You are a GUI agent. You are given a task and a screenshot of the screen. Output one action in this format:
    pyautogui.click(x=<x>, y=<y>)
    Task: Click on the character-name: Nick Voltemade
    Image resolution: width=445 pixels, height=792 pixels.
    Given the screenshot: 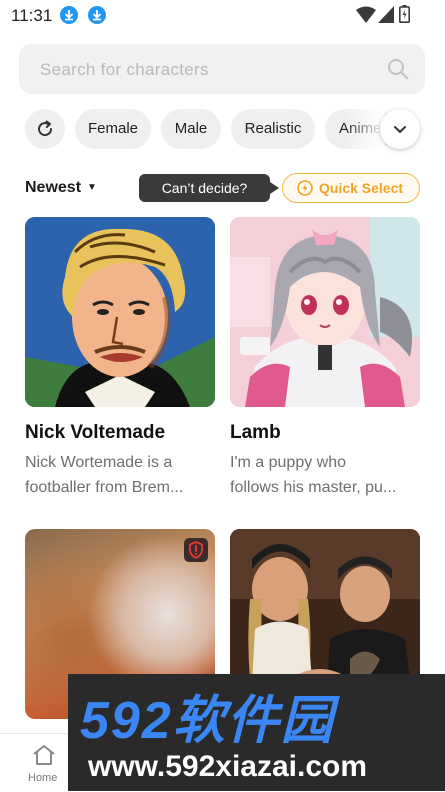 What is the action you would take?
    pyautogui.click(x=95, y=433)
    